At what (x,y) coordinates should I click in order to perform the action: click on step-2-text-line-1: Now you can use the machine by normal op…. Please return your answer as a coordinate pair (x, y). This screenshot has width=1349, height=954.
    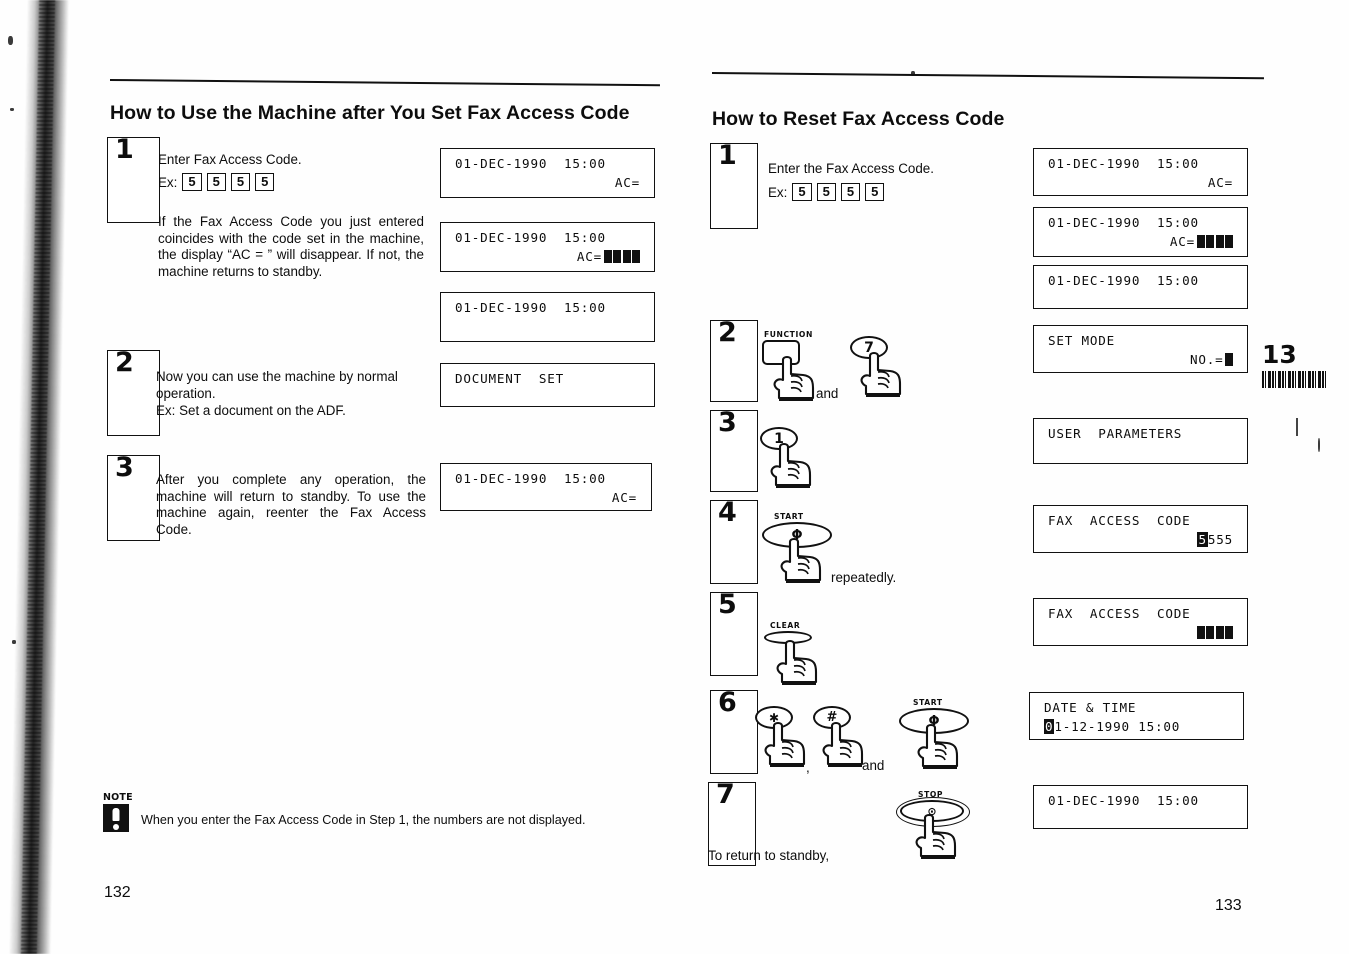
    Looking at the image, I should click on (277, 385).